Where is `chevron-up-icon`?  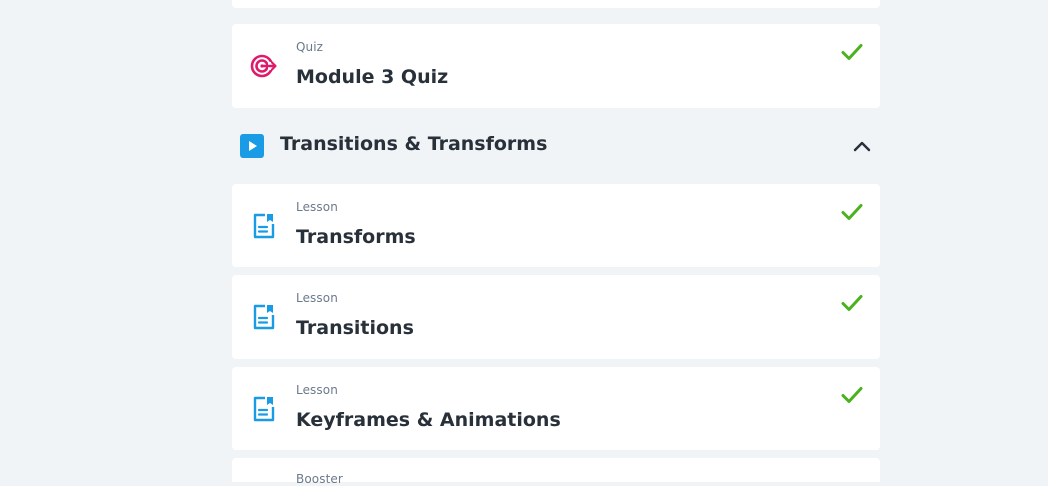
chevron-up-icon is located at coordinates (862, 146).